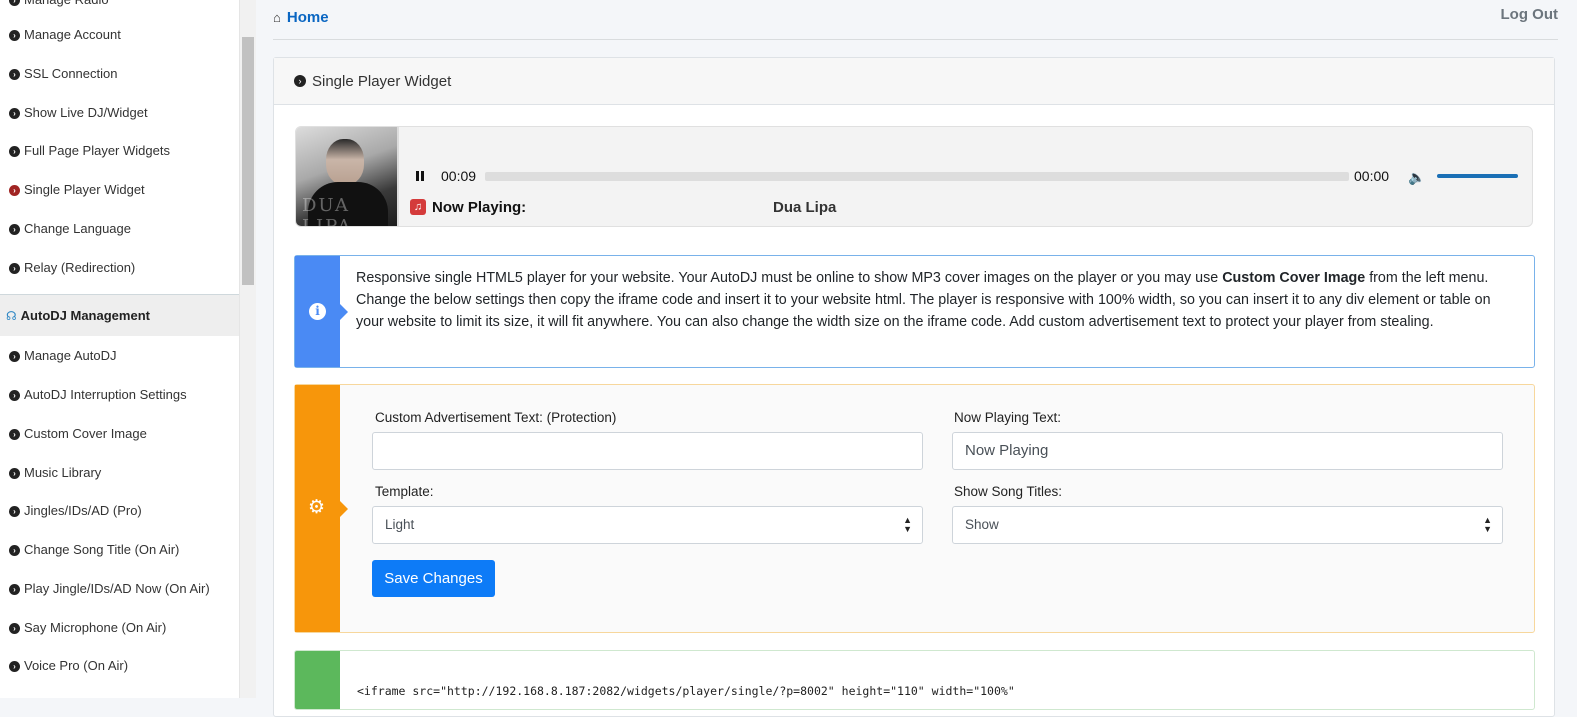 Image resolution: width=1577 pixels, height=717 pixels. I want to click on sidebar-item-manage-autodj: › Manage AutoDJ, so click(63, 356).